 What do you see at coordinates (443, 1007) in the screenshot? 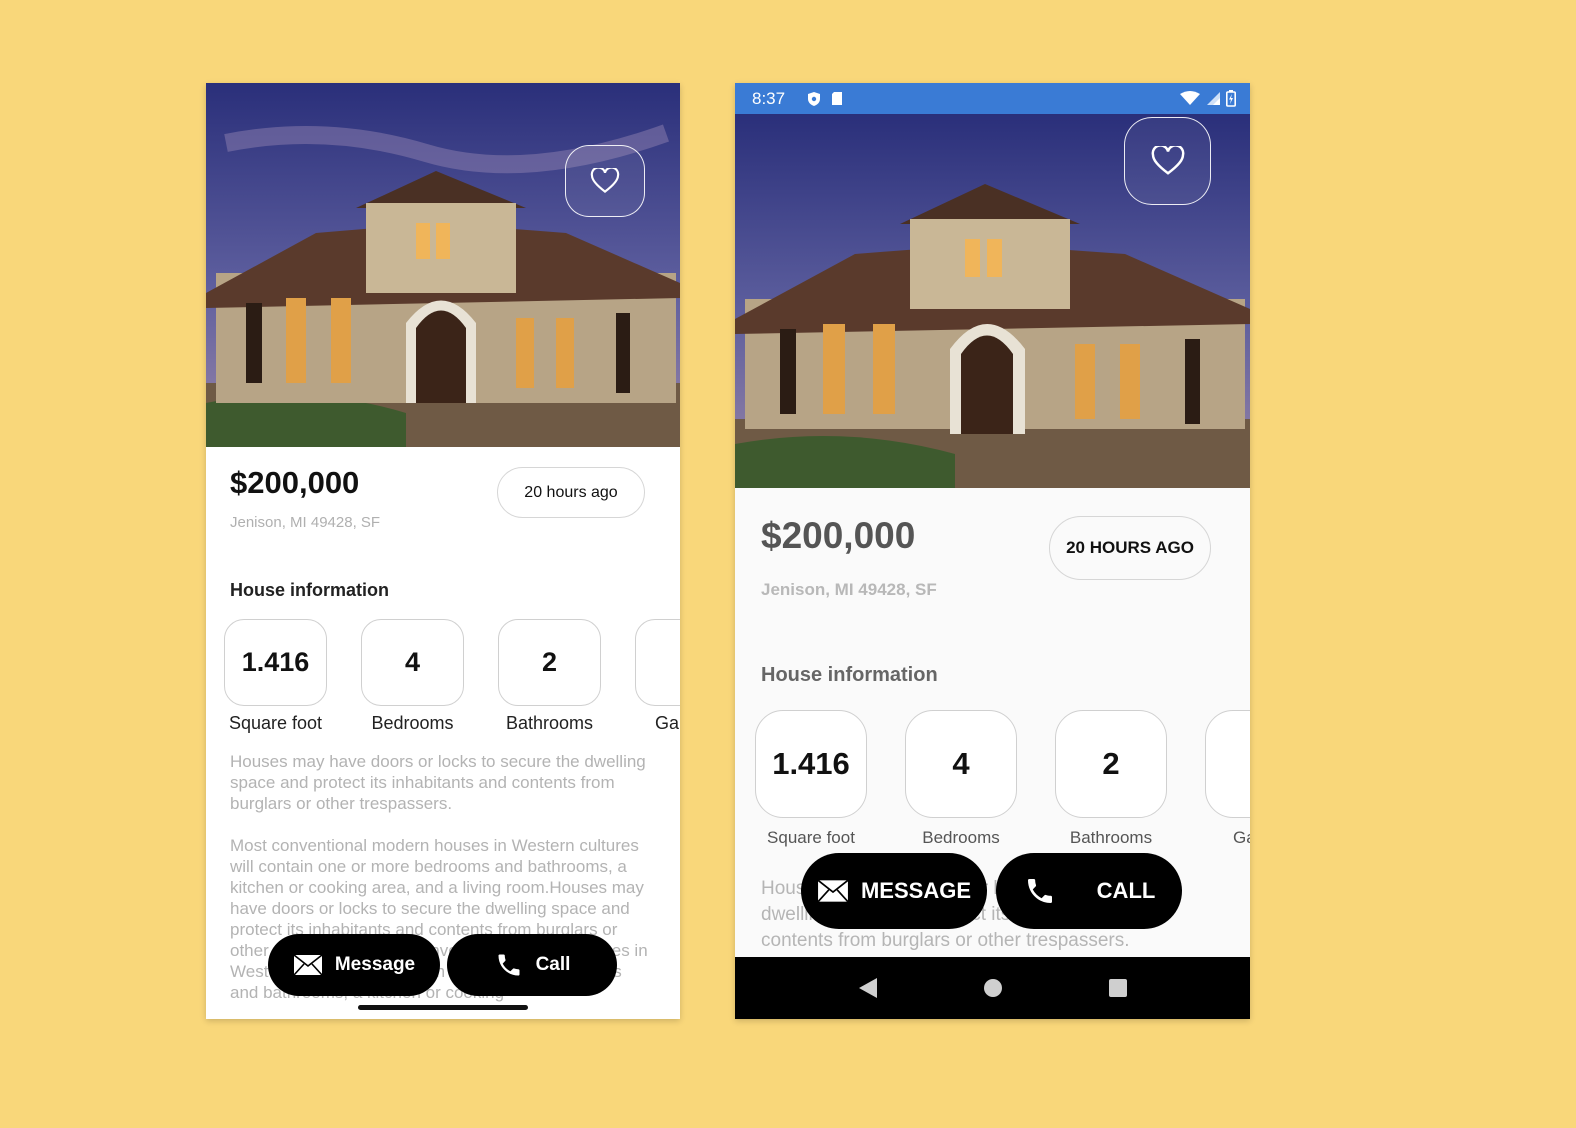
I see `home-indicator` at bounding box center [443, 1007].